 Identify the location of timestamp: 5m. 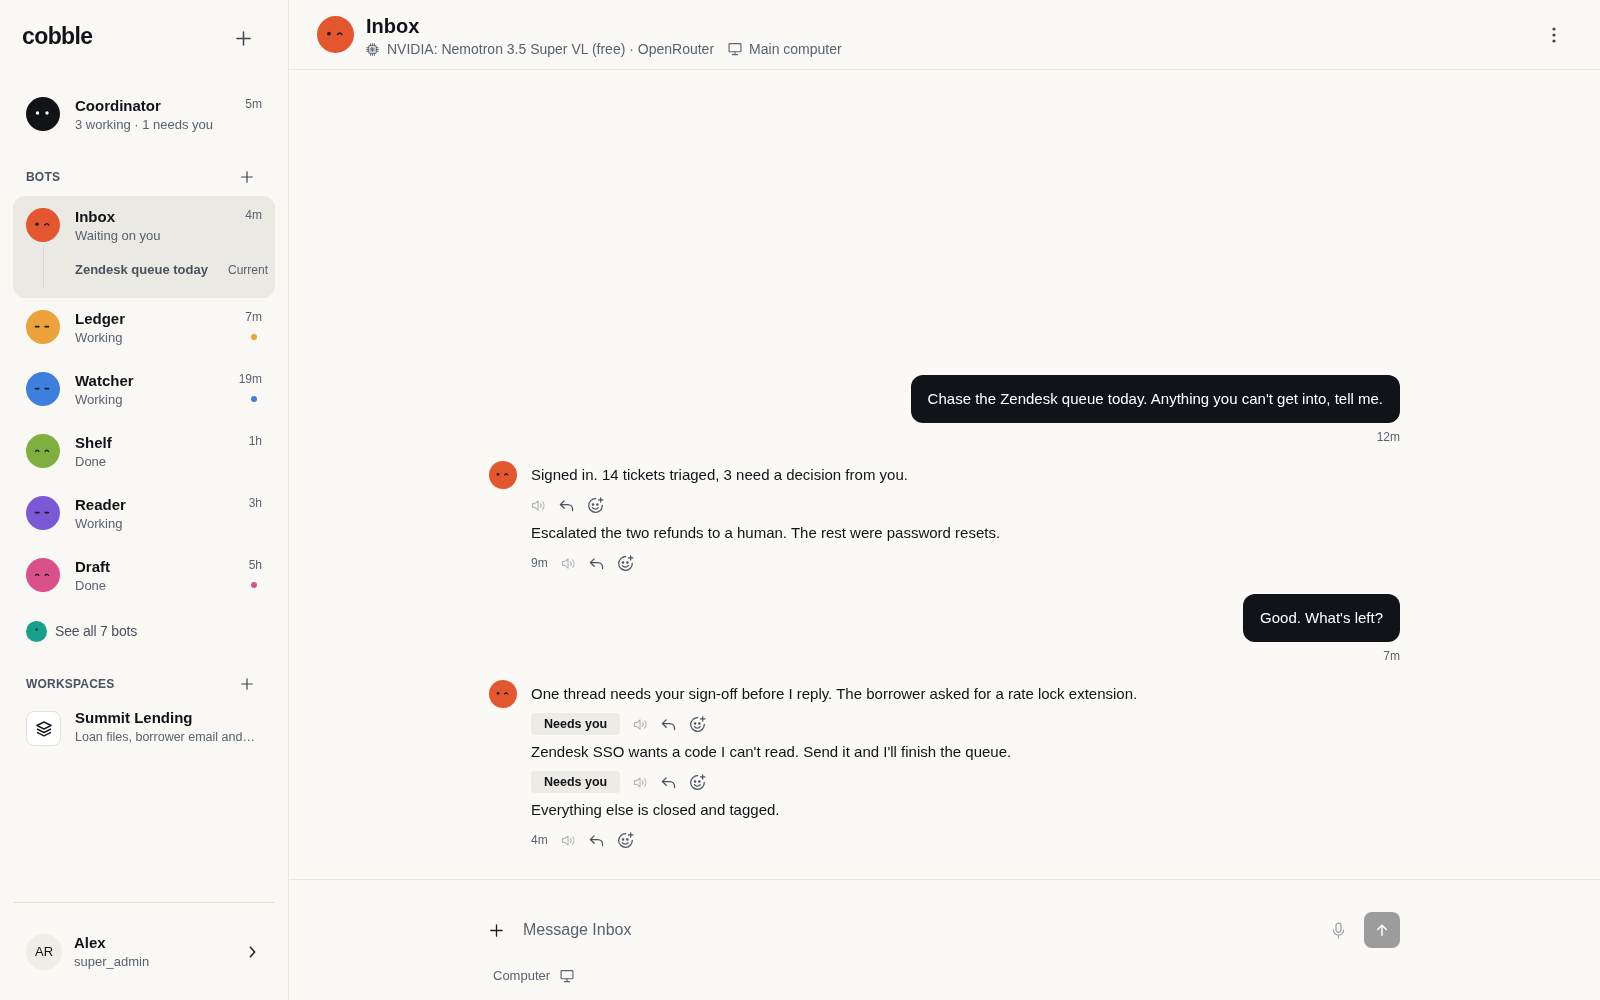
(253, 104).